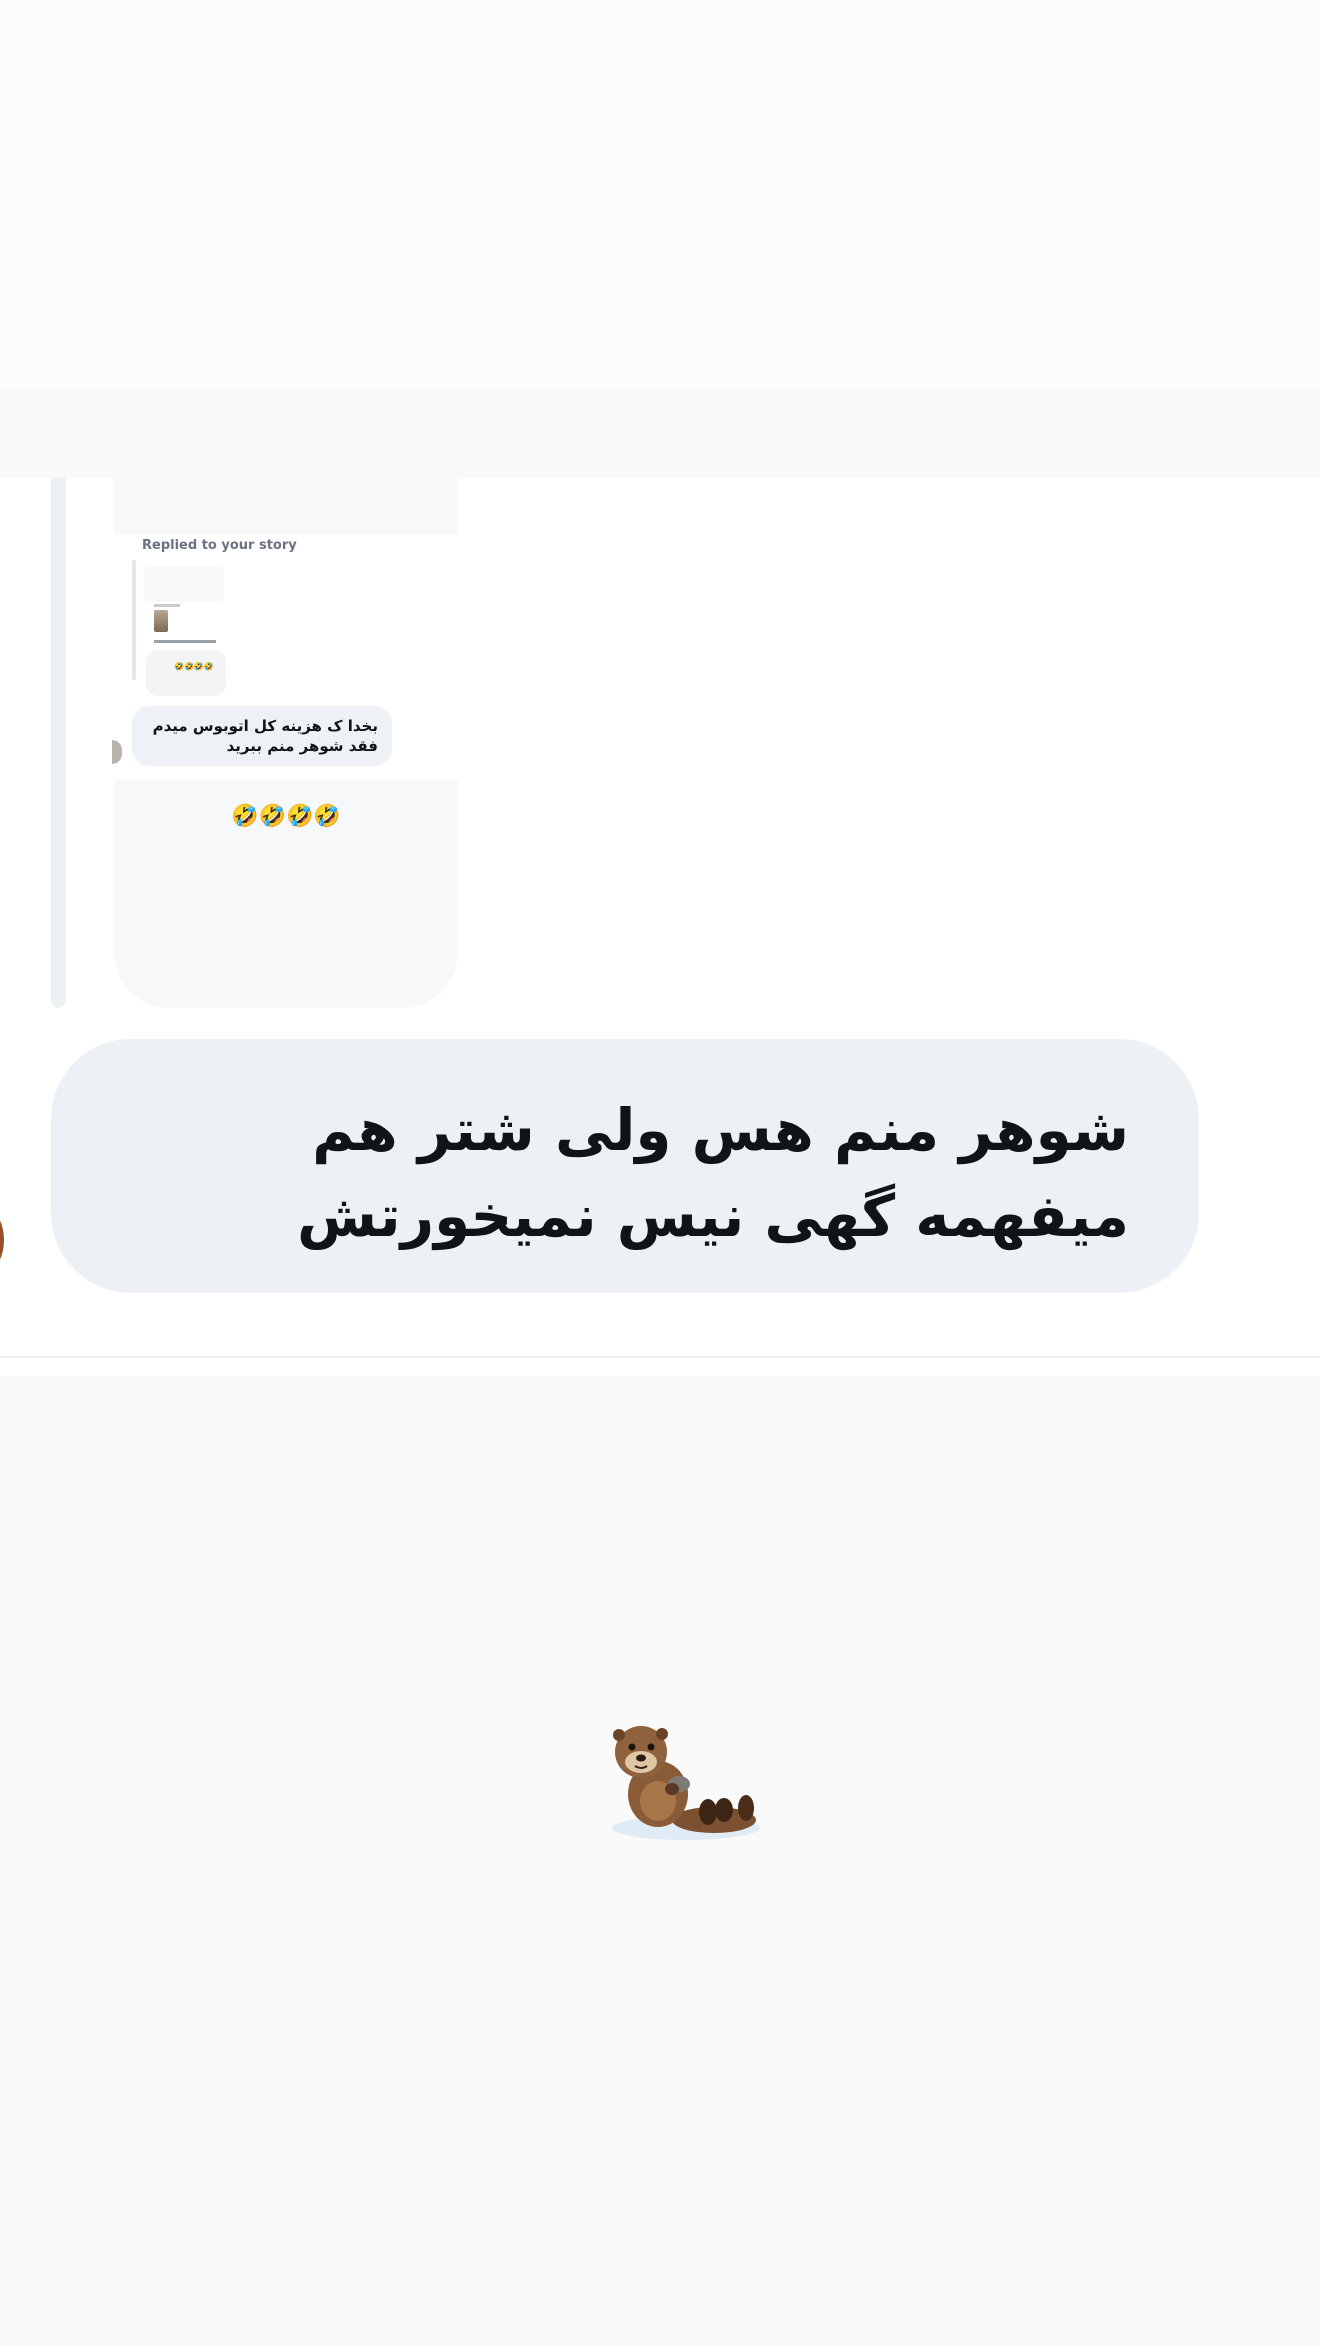 This screenshot has height=2346, width=1320. What do you see at coordinates (286, 894) in the screenshot?
I see `emoji-reaction-card: 🤣🤣🤣🤣` at bounding box center [286, 894].